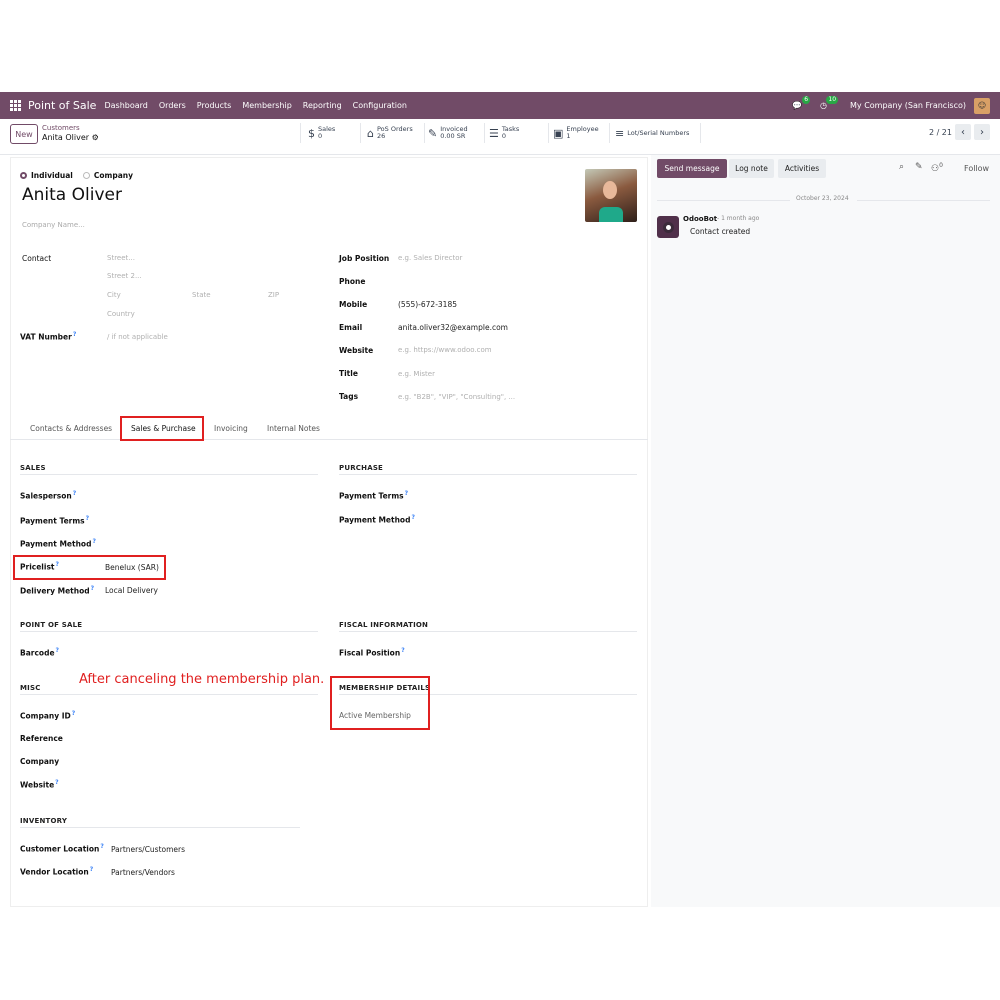 The width and height of the screenshot is (1000, 1000). I want to click on delivery-method-field: Local Delivery, so click(131, 590).